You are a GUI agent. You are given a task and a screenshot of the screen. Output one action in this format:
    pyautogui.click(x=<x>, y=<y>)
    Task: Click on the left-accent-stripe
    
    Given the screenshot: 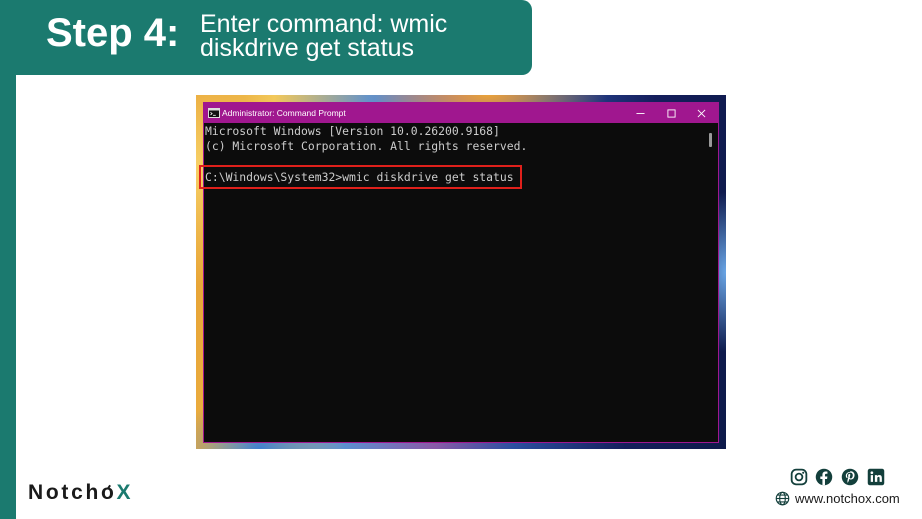 What is the action you would take?
    pyautogui.click(x=8, y=259)
    